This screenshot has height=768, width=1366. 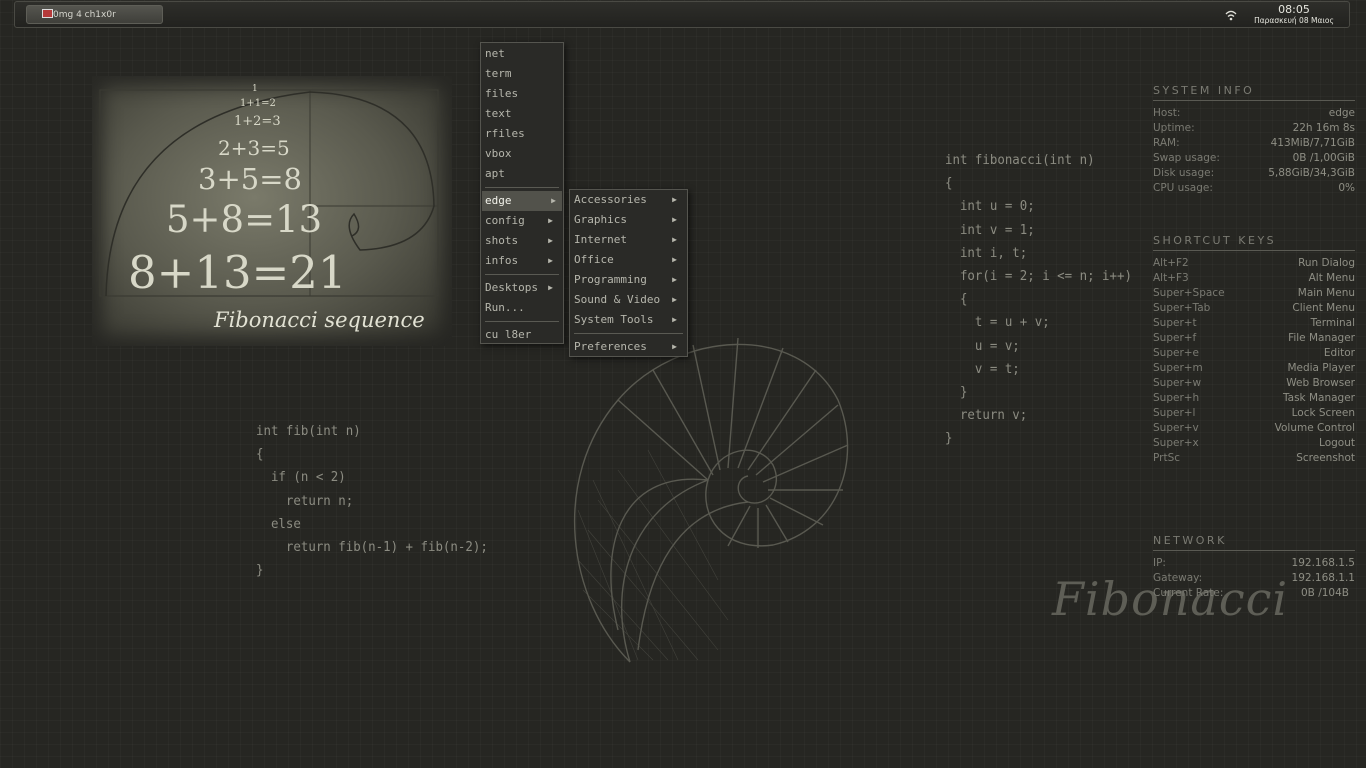 What do you see at coordinates (1254, 458) in the screenshot?
I see `shortcut-row: PrtSc Screenshot` at bounding box center [1254, 458].